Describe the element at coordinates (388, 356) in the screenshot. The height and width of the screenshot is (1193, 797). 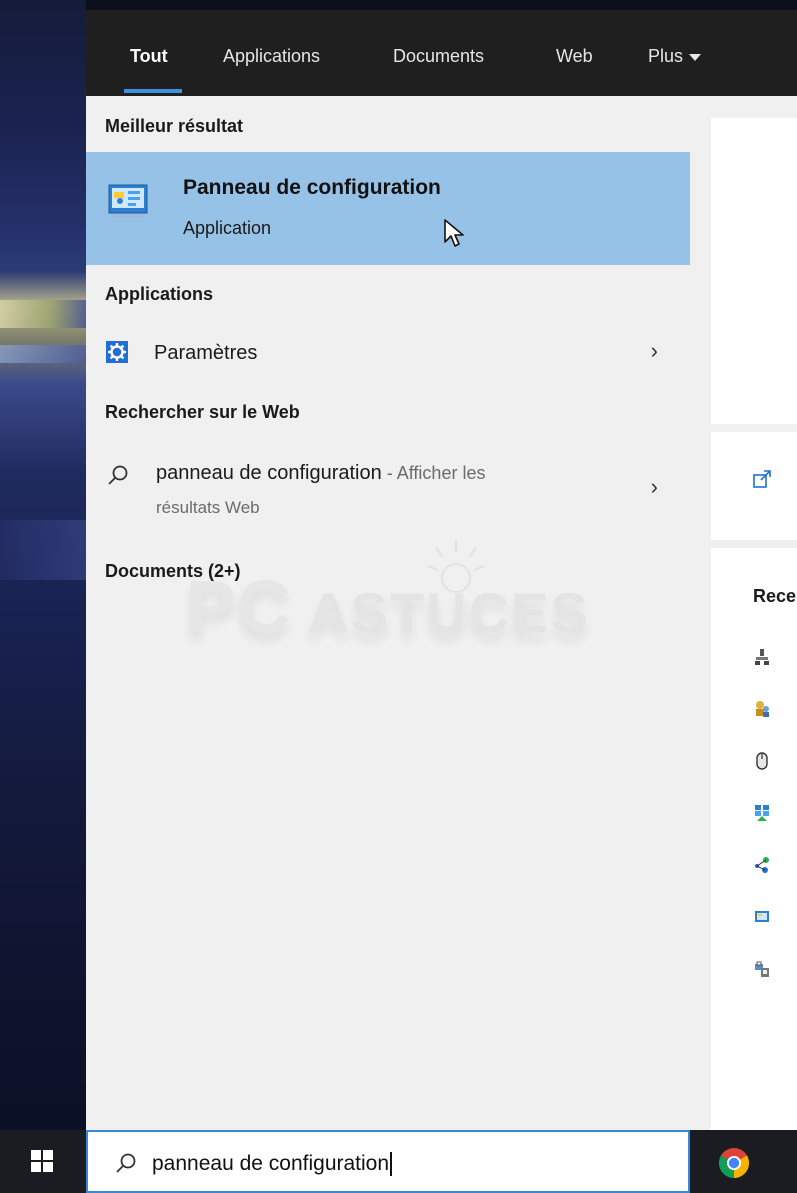
I see `app-item-parametres: Paramètres ›` at that location.